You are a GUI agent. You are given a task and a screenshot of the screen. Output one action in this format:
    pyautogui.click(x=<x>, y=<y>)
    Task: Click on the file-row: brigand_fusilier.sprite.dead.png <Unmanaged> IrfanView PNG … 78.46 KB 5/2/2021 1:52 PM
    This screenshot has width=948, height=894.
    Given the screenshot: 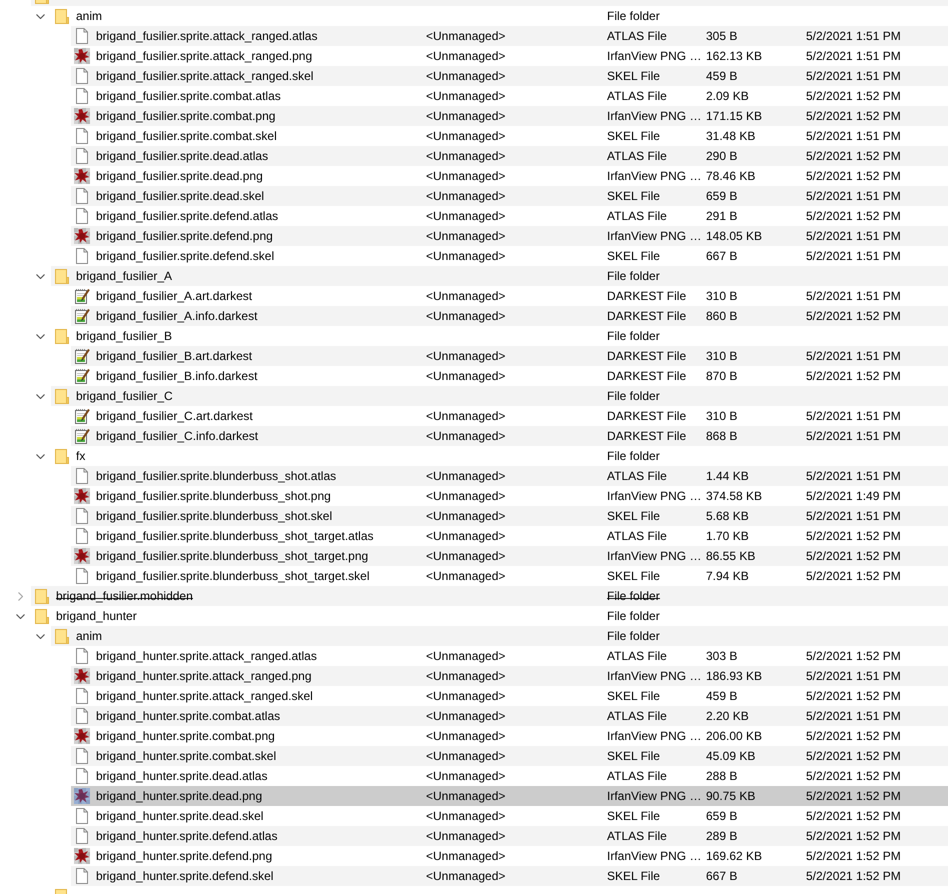 What is the action you would take?
    pyautogui.click(x=509, y=176)
    